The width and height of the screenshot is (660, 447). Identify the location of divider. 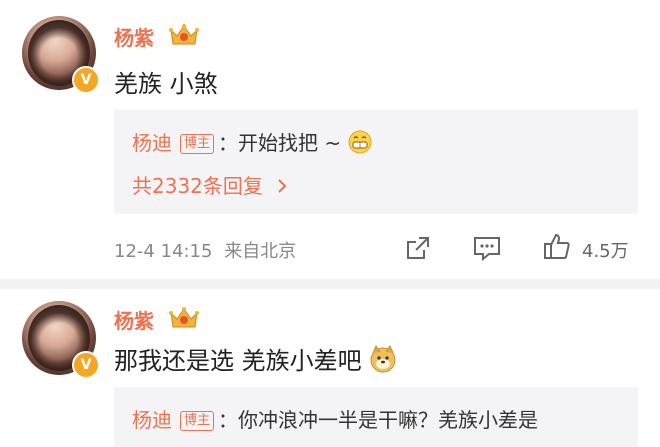
(330, 284).